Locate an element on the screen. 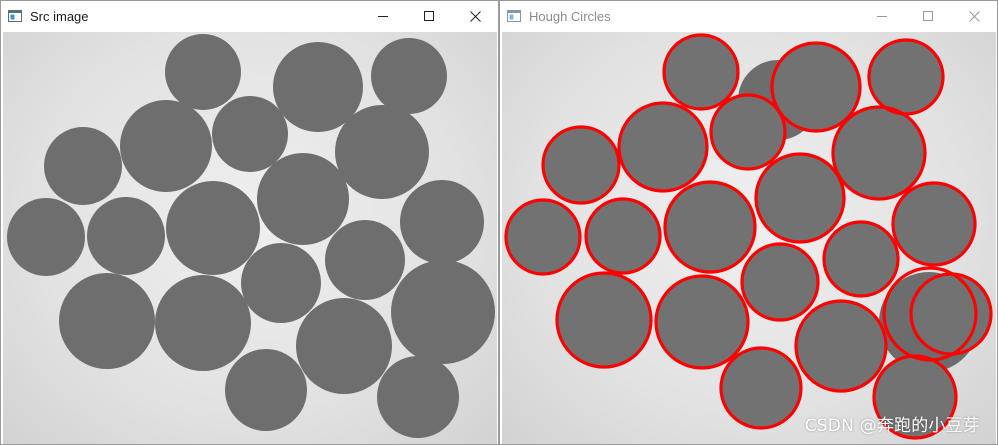  window-title: Src image is located at coordinates (59, 16).